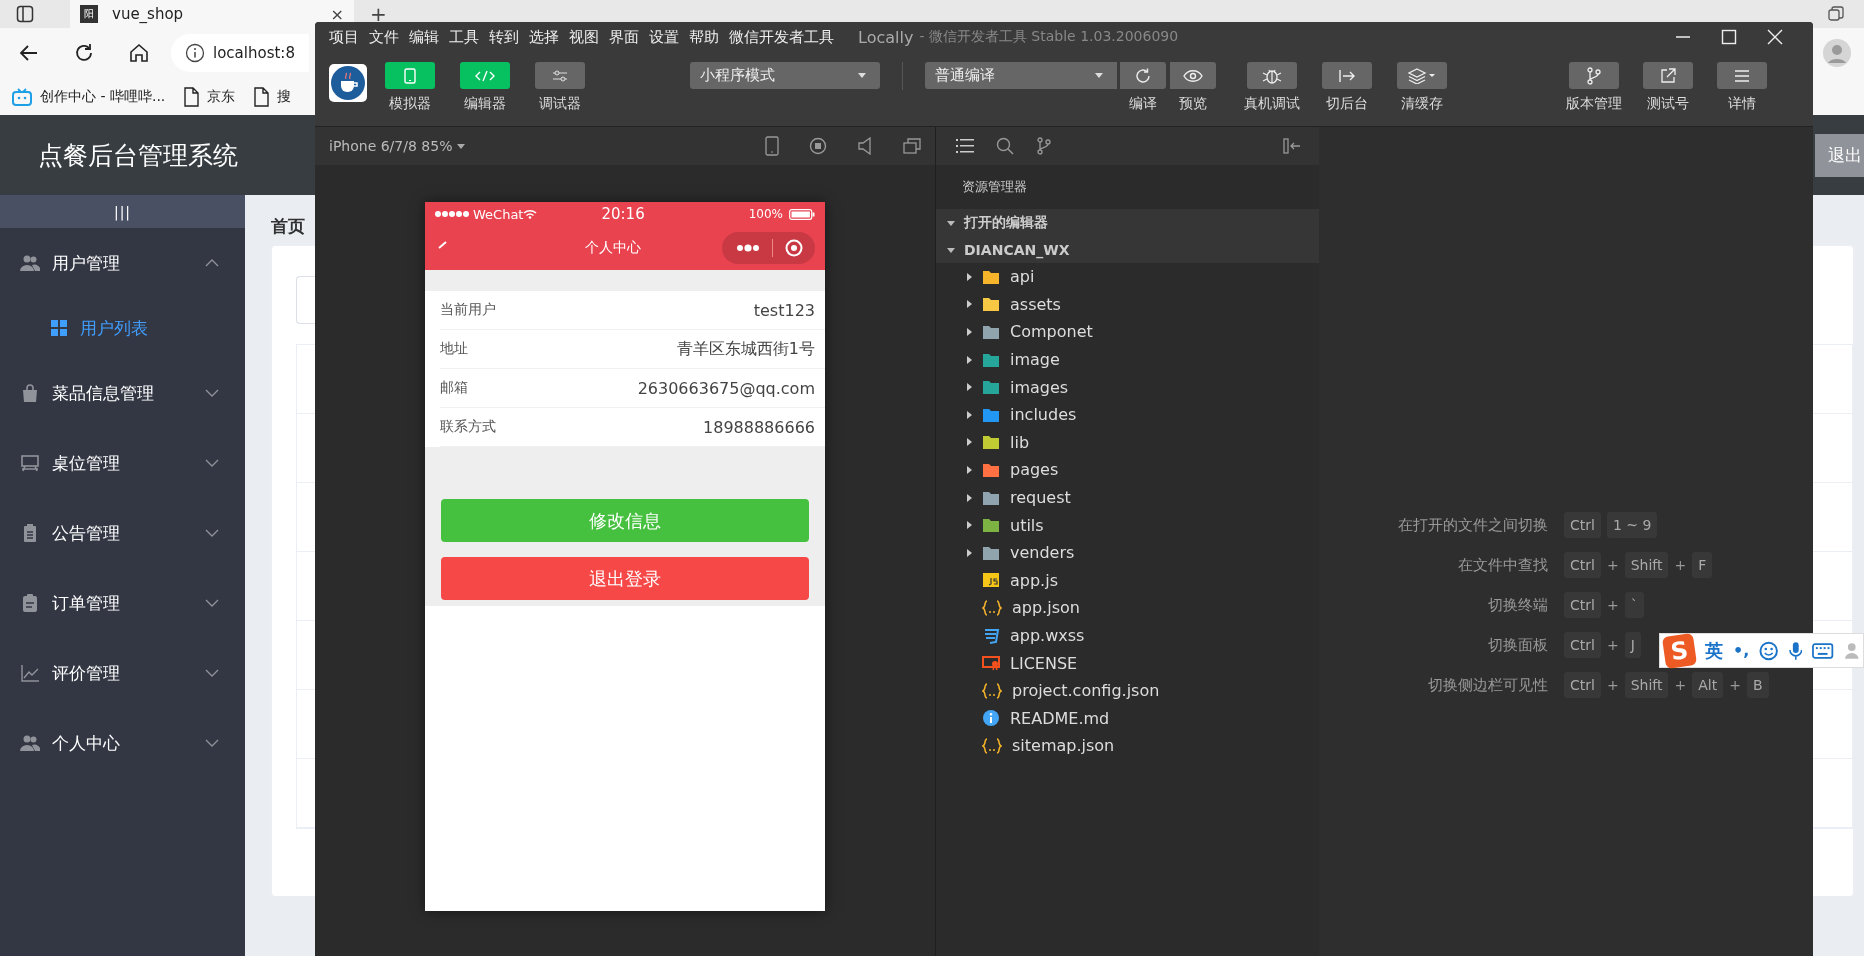 The height and width of the screenshot is (956, 1864). What do you see at coordinates (1127, 277) in the screenshot?
I see `tree-item: api` at bounding box center [1127, 277].